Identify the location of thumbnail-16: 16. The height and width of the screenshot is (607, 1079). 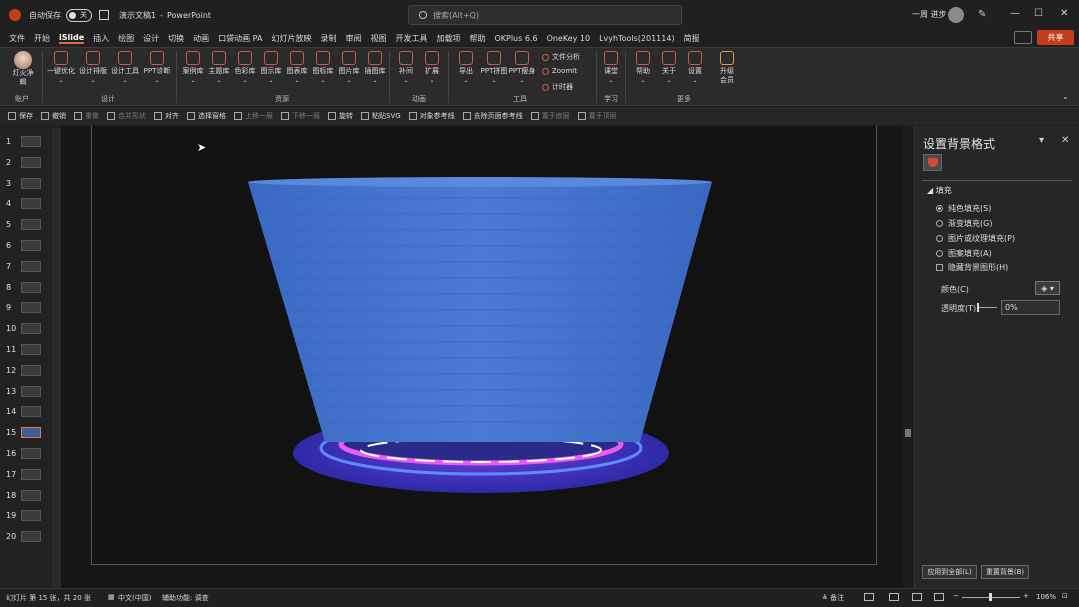
(26, 455).